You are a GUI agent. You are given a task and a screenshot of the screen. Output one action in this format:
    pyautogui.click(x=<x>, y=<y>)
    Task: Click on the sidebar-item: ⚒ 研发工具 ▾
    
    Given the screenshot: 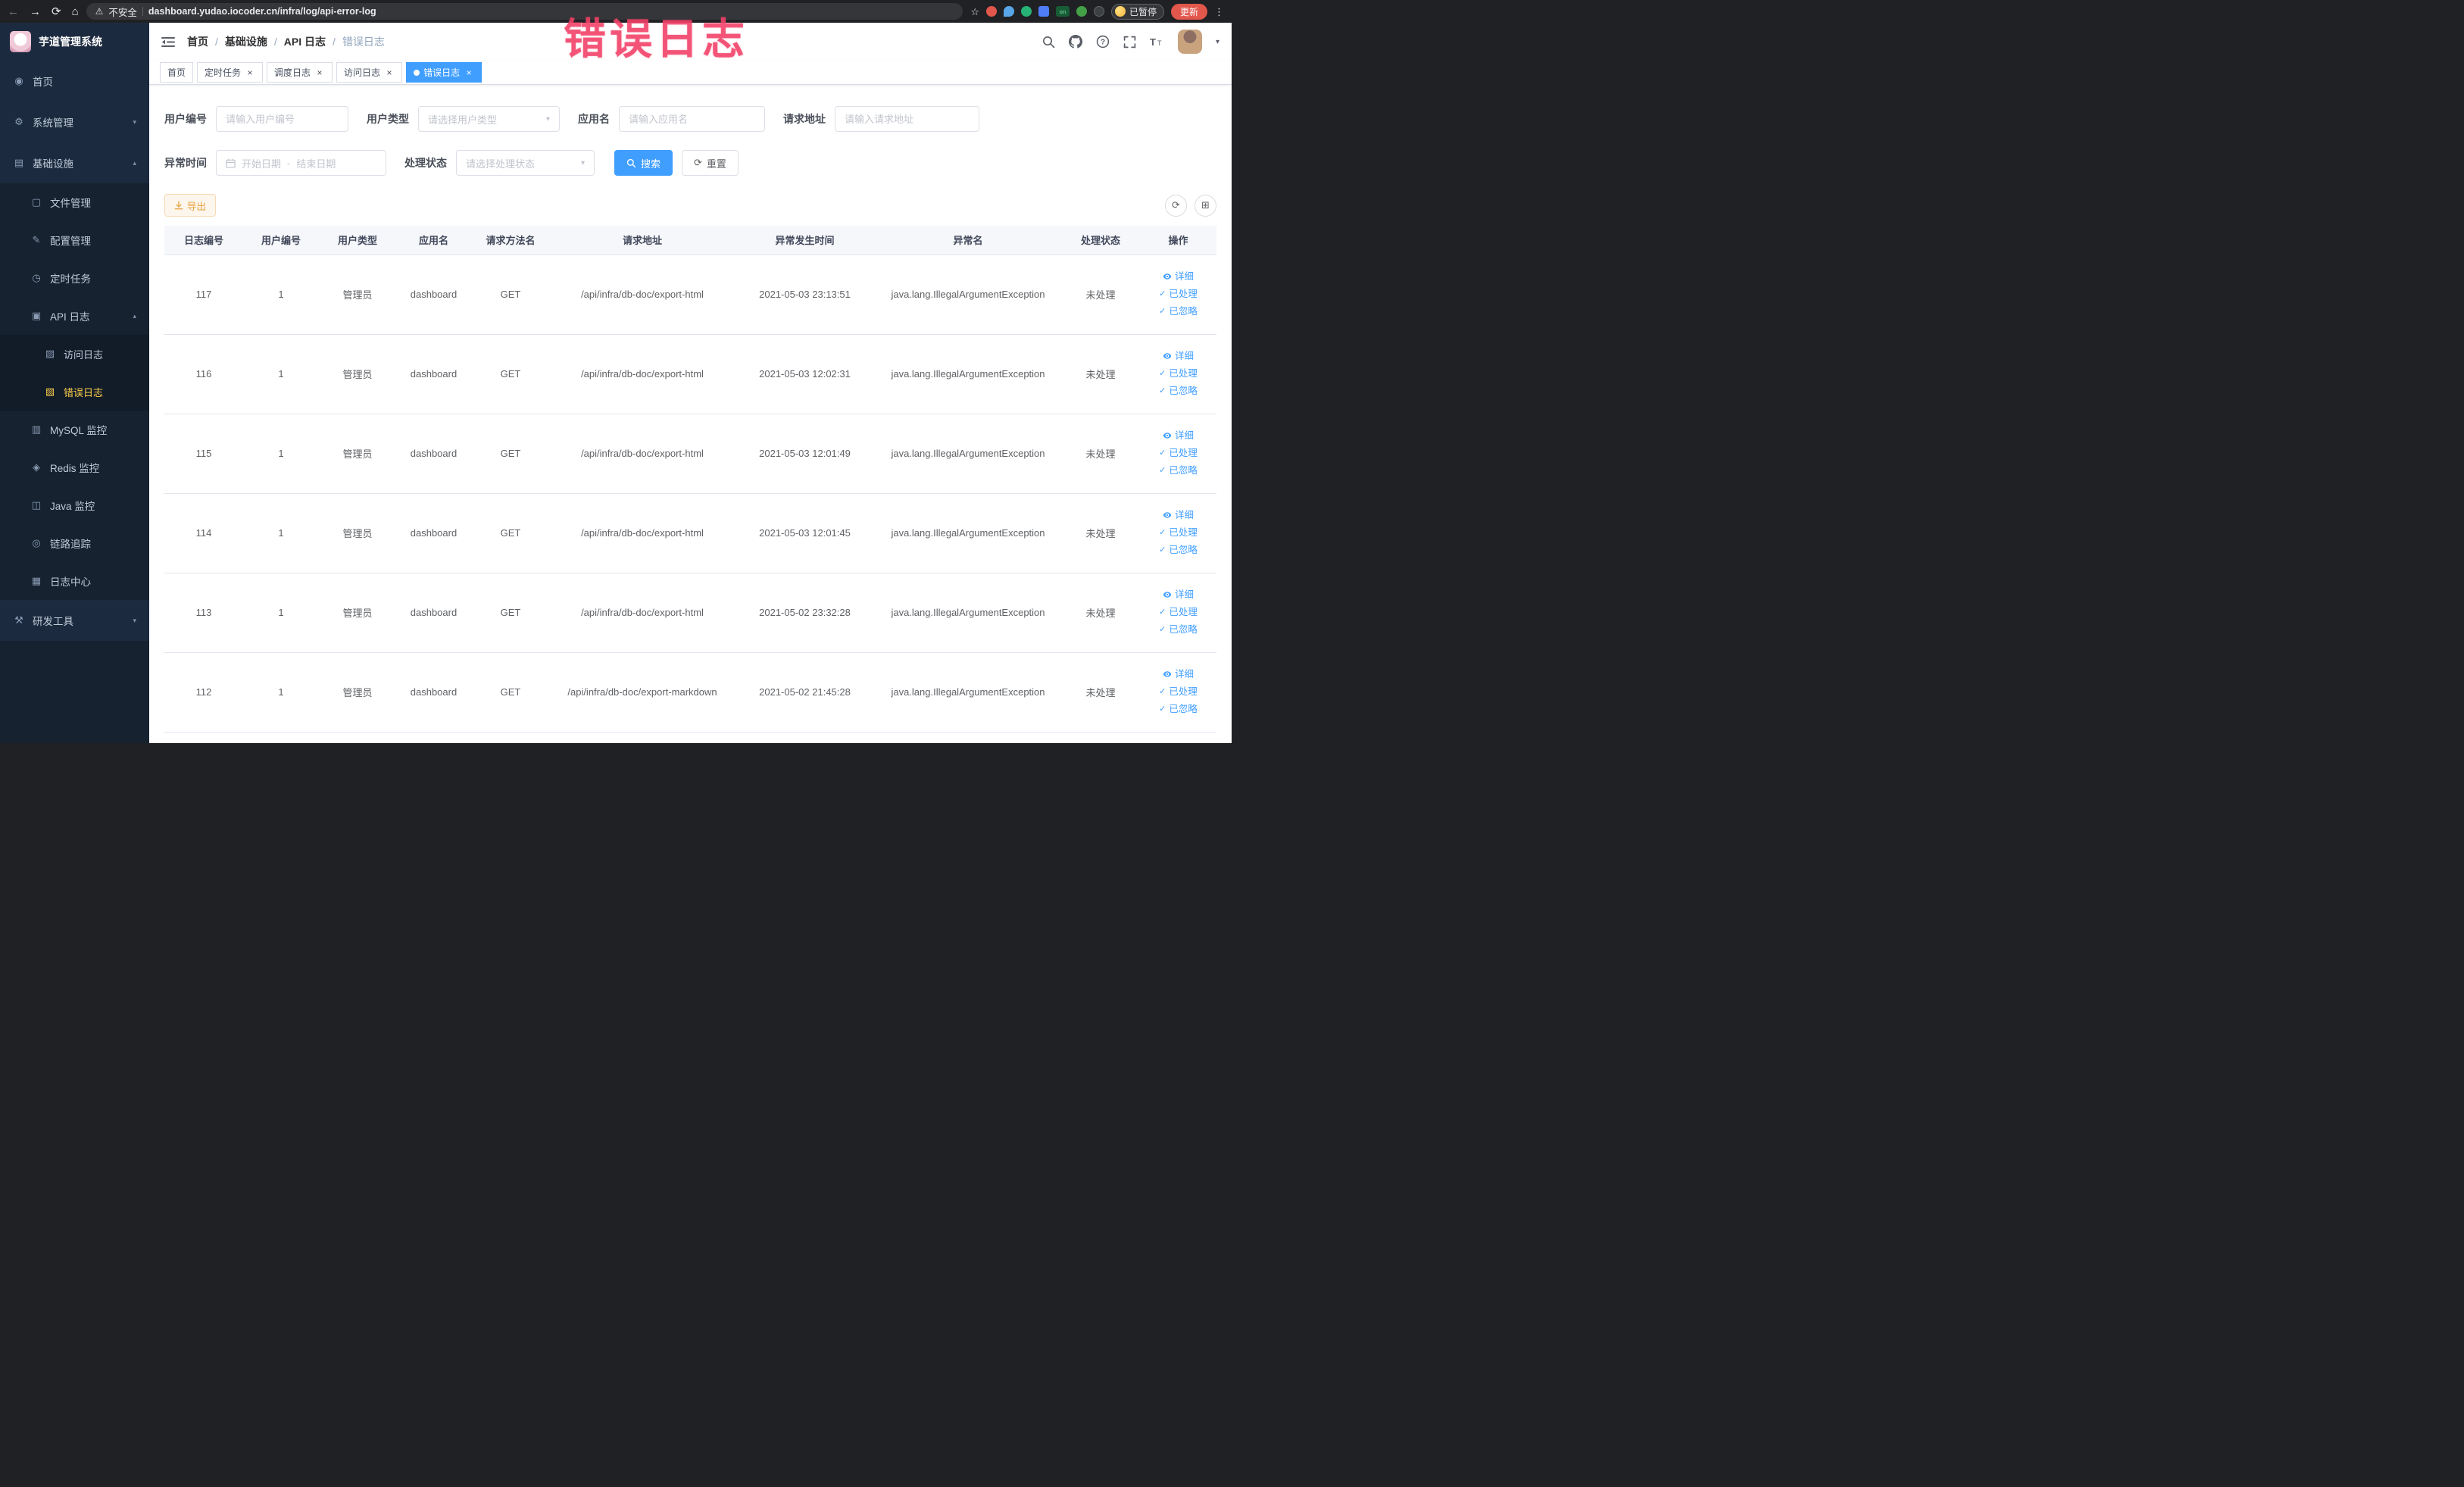 What is the action you would take?
    pyautogui.click(x=74, y=620)
    